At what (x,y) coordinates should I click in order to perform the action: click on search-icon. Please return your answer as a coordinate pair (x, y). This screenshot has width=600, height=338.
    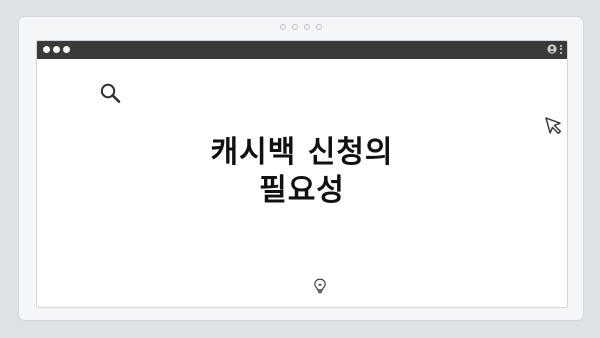
    Looking at the image, I should click on (110, 93).